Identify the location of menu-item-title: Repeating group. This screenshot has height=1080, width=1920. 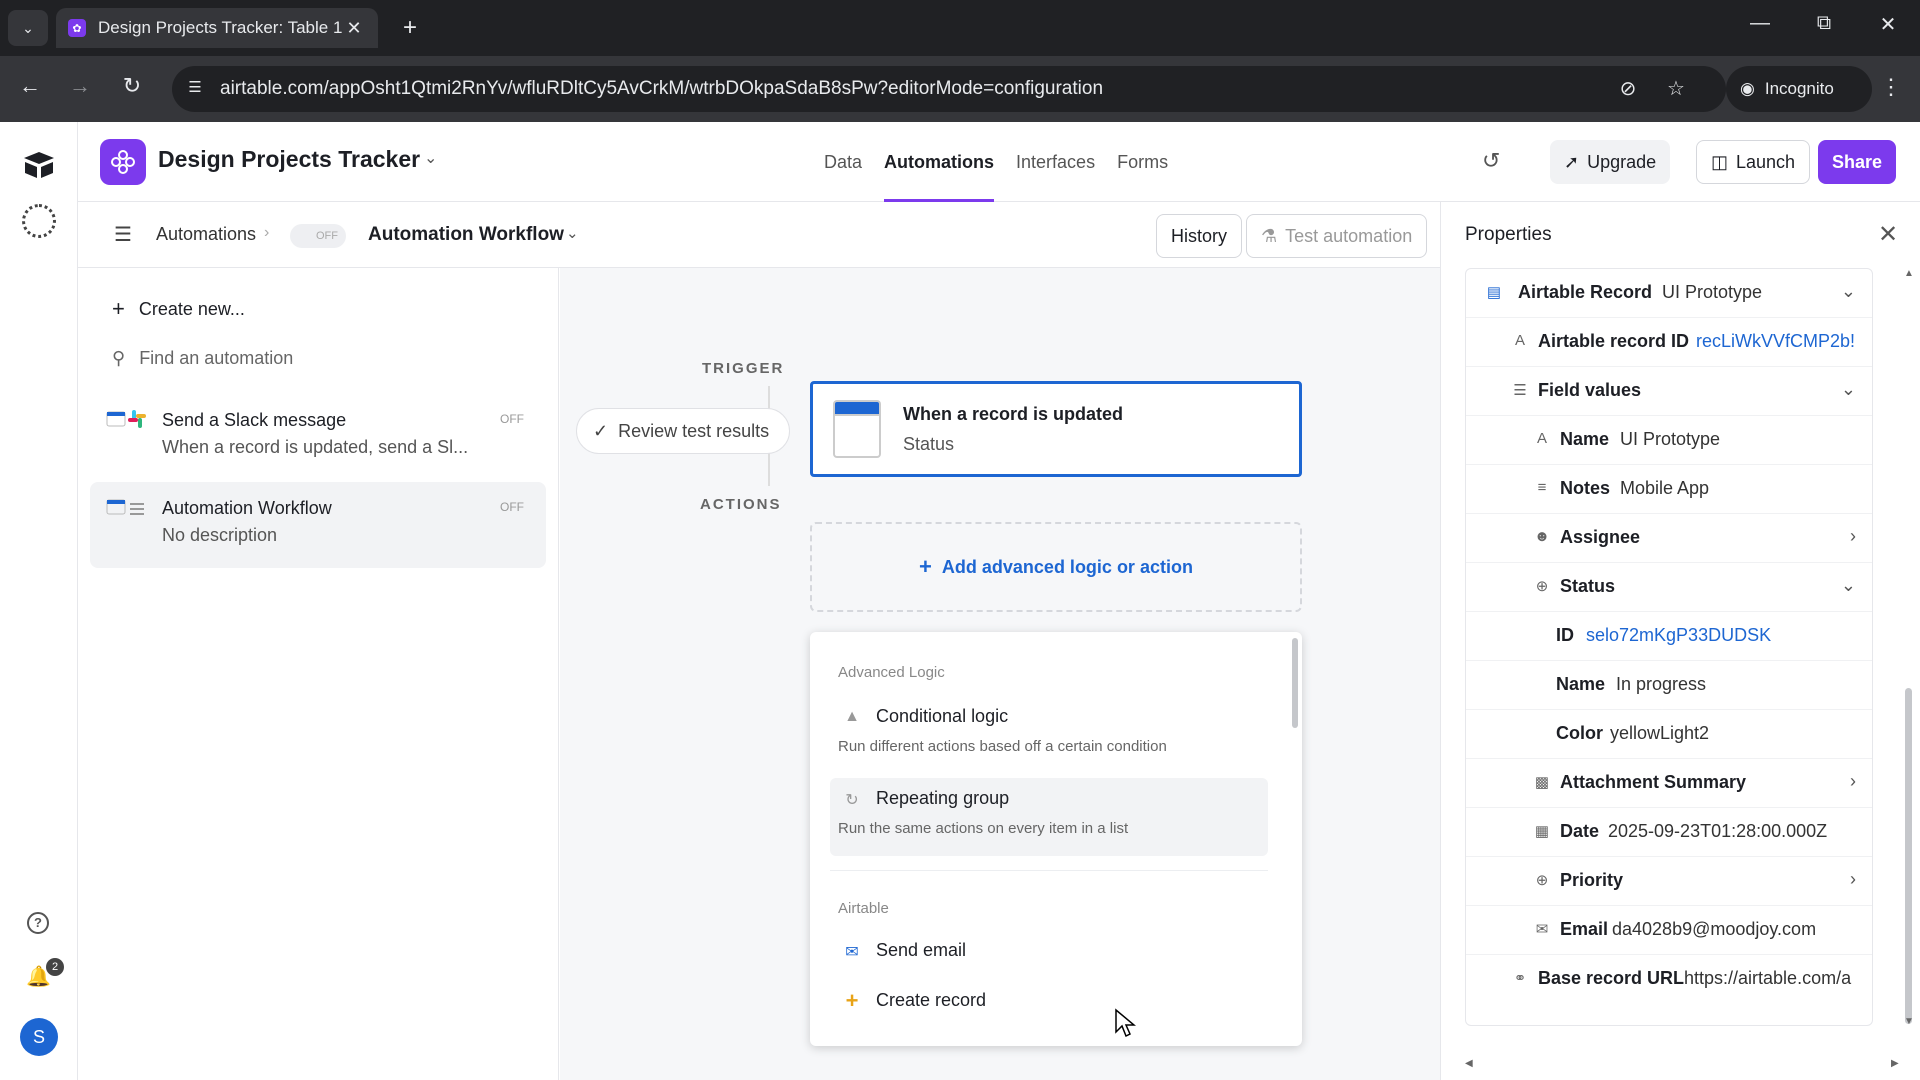
(943, 798).